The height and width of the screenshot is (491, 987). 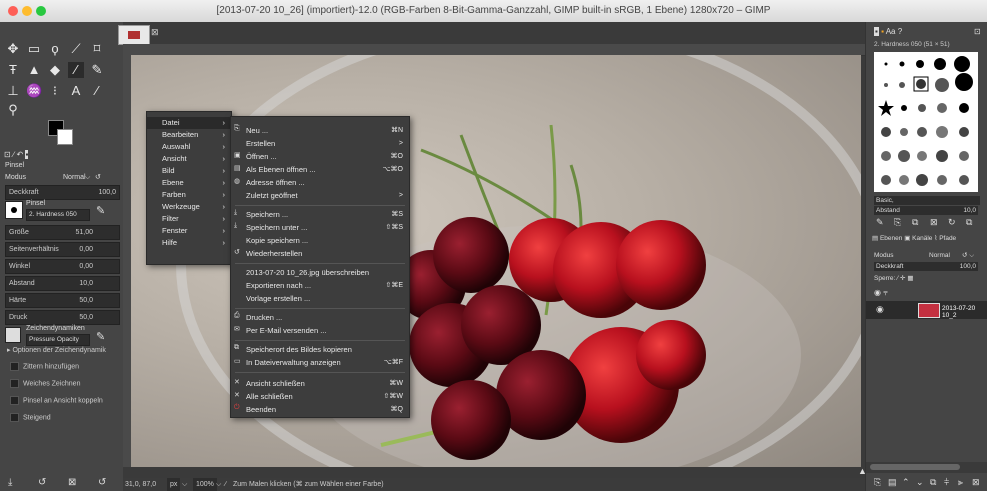 What do you see at coordinates (184, 484) in the screenshot?
I see `unit-chevron-icon: ⌵` at bounding box center [184, 484].